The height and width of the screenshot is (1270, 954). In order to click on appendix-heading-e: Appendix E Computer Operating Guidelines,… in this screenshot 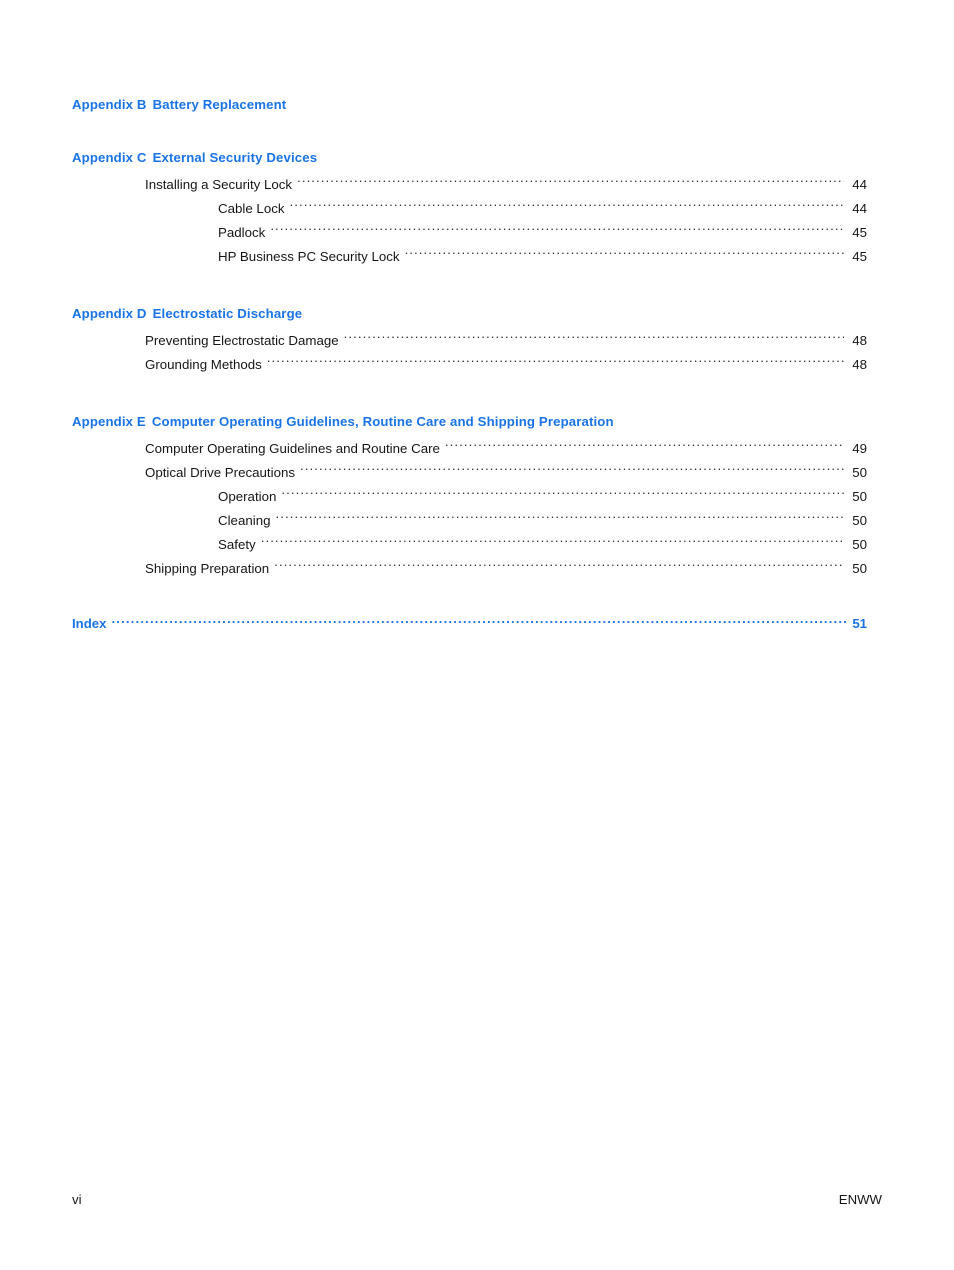, I will do `click(469, 421)`.